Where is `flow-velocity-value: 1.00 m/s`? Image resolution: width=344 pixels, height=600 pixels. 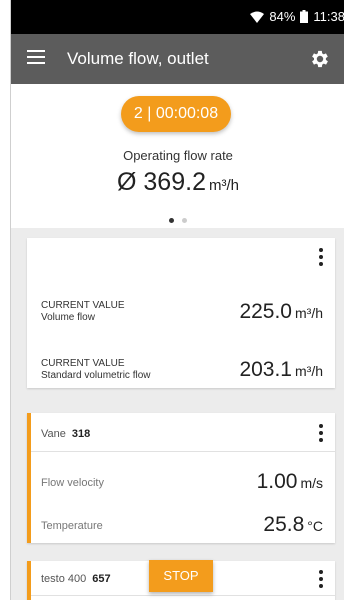
flow-velocity-value: 1.00 m/s is located at coordinates (290, 482).